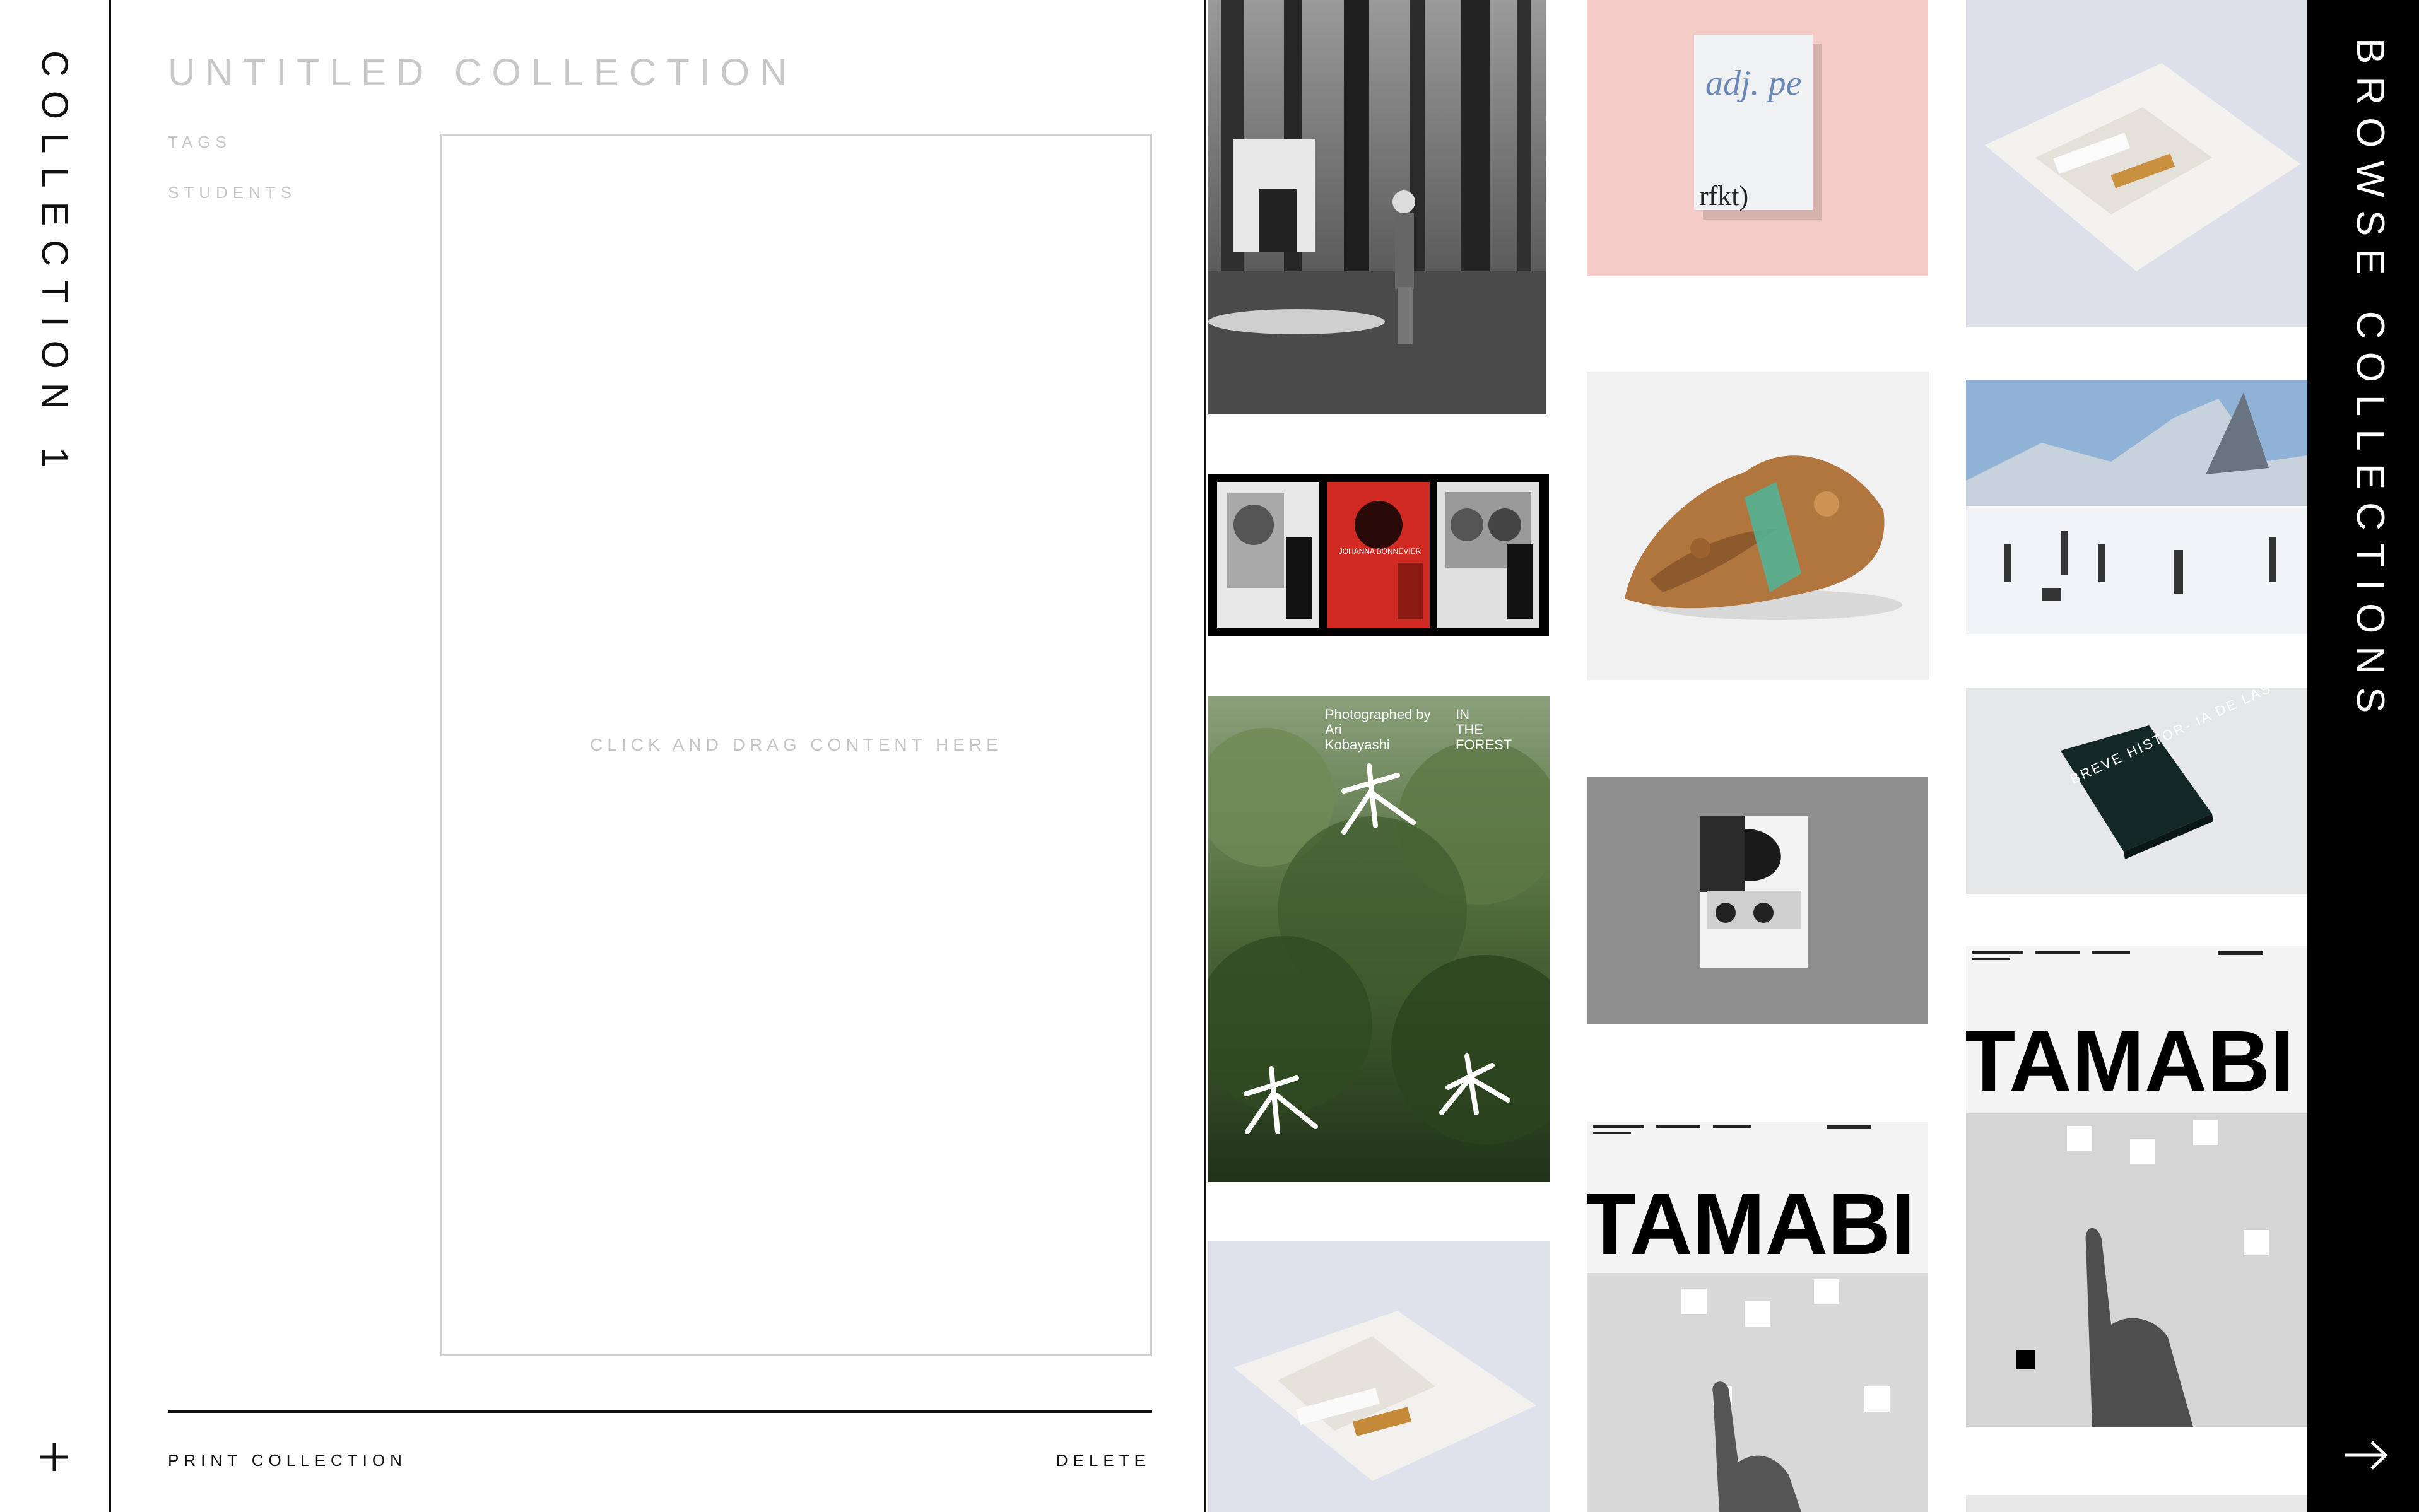 This screenshot has height=1512, width=2419. Describe the element at coordinates (2370, 381) in the screenshot. I see `browse-collections-label: BROWSE COLLECTIONS` at that location.